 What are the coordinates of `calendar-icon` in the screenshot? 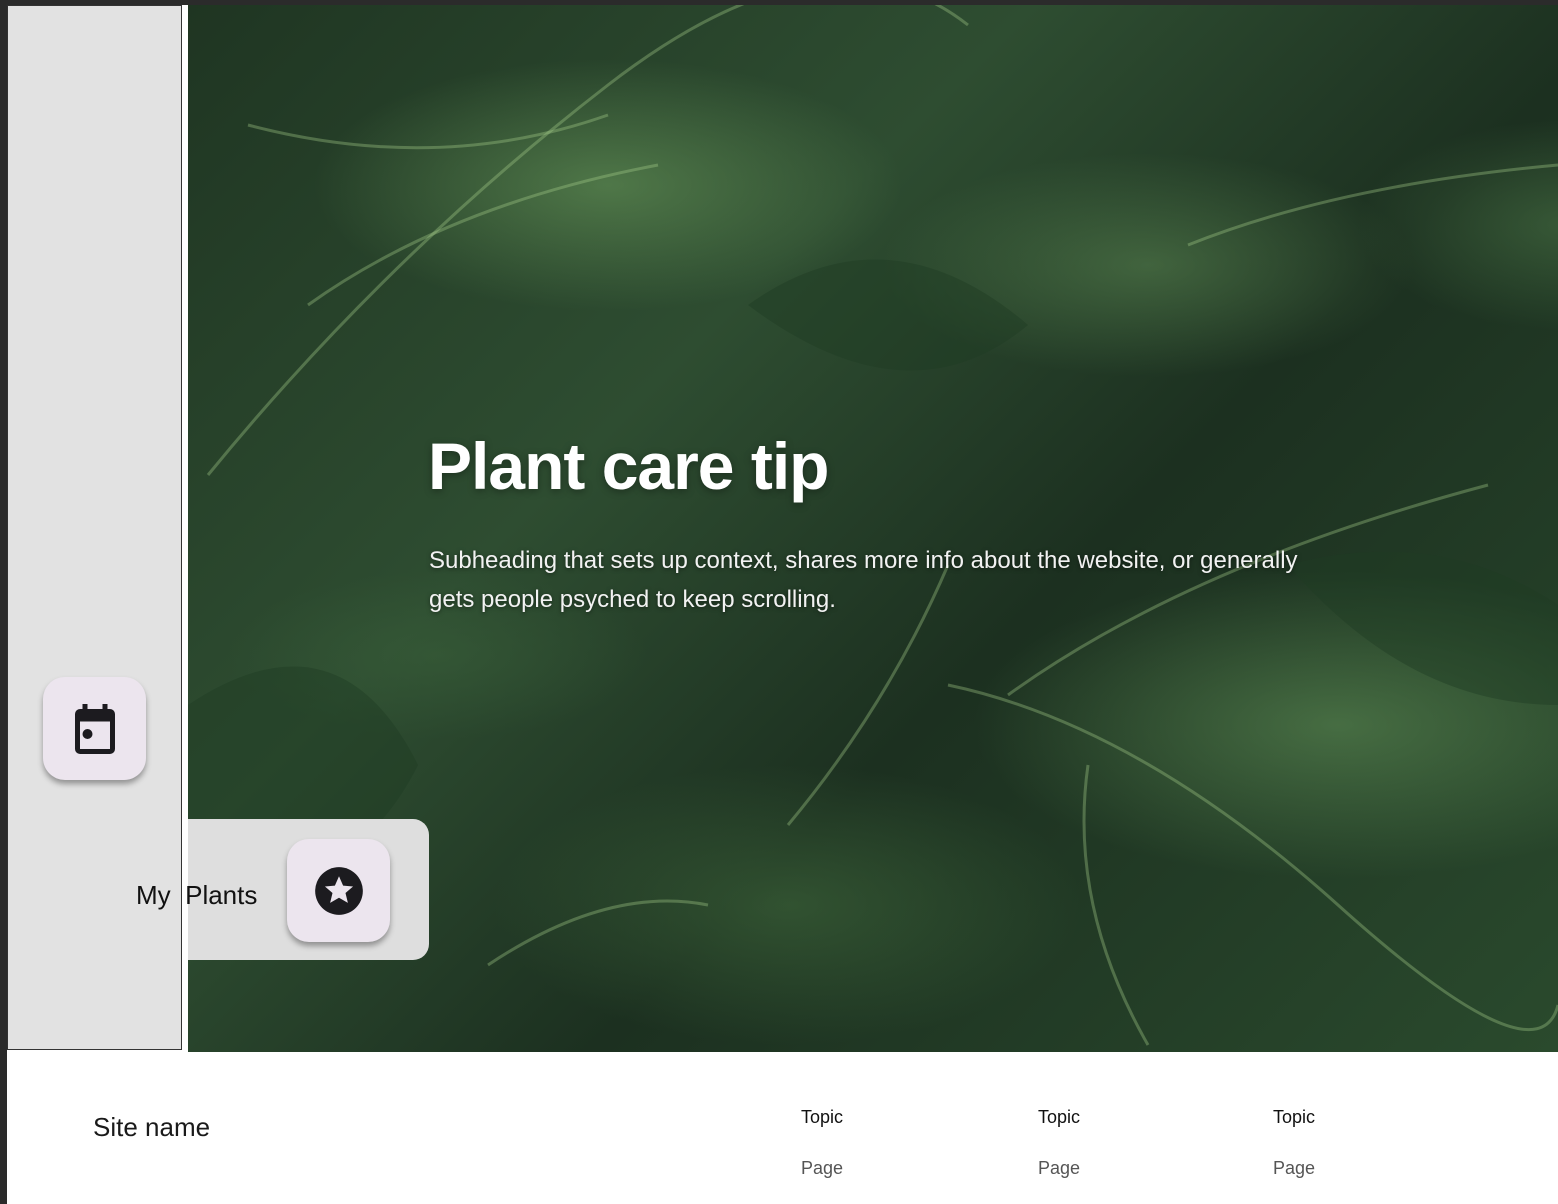 It's located at (94, 728).